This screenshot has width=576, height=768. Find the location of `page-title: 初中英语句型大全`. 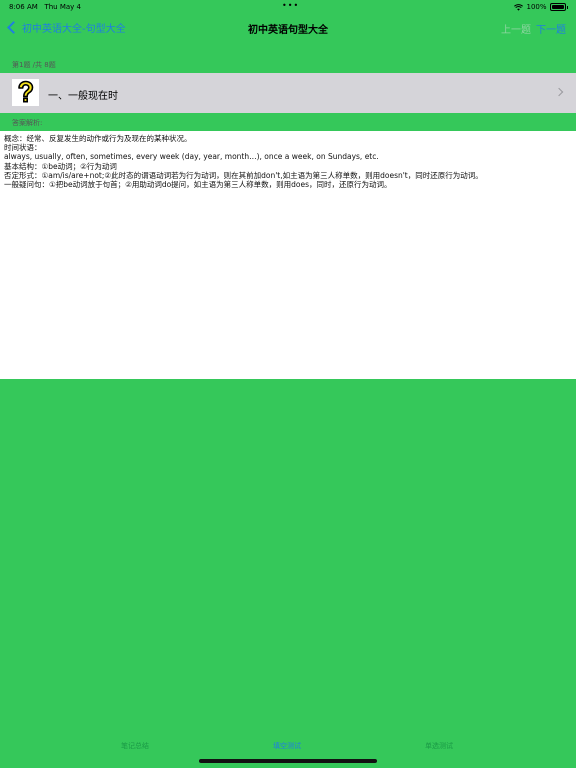

page-title: 初中英语句型大全 is located at coordinates (288, 30).